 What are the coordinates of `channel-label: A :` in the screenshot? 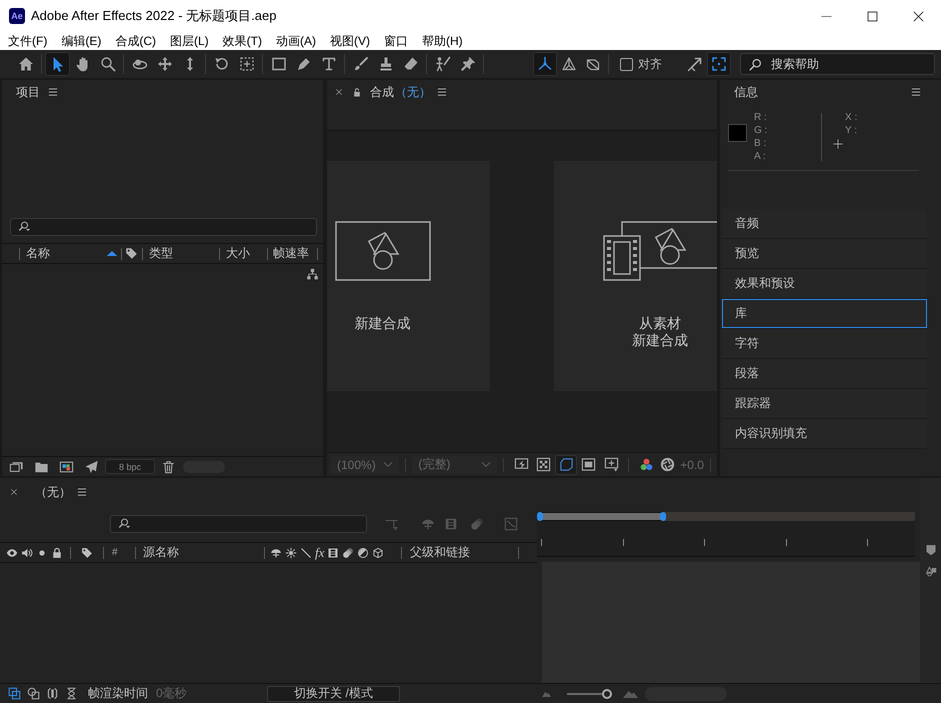 It's located at (760, 156).